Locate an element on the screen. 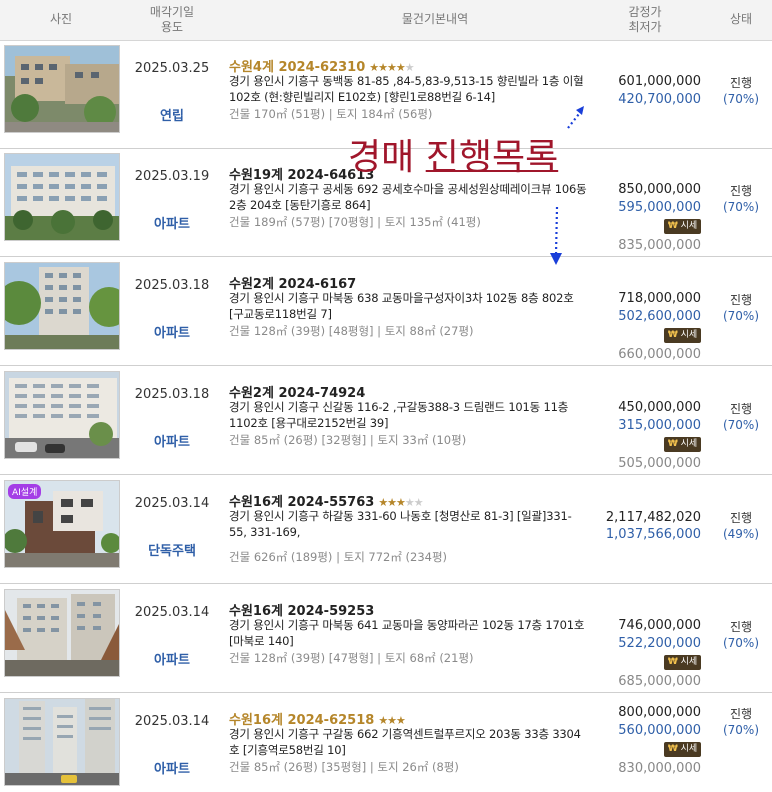 The image size is (772, 792). appraisal-price: 800,000,000 is located at coordinates (659, 712).